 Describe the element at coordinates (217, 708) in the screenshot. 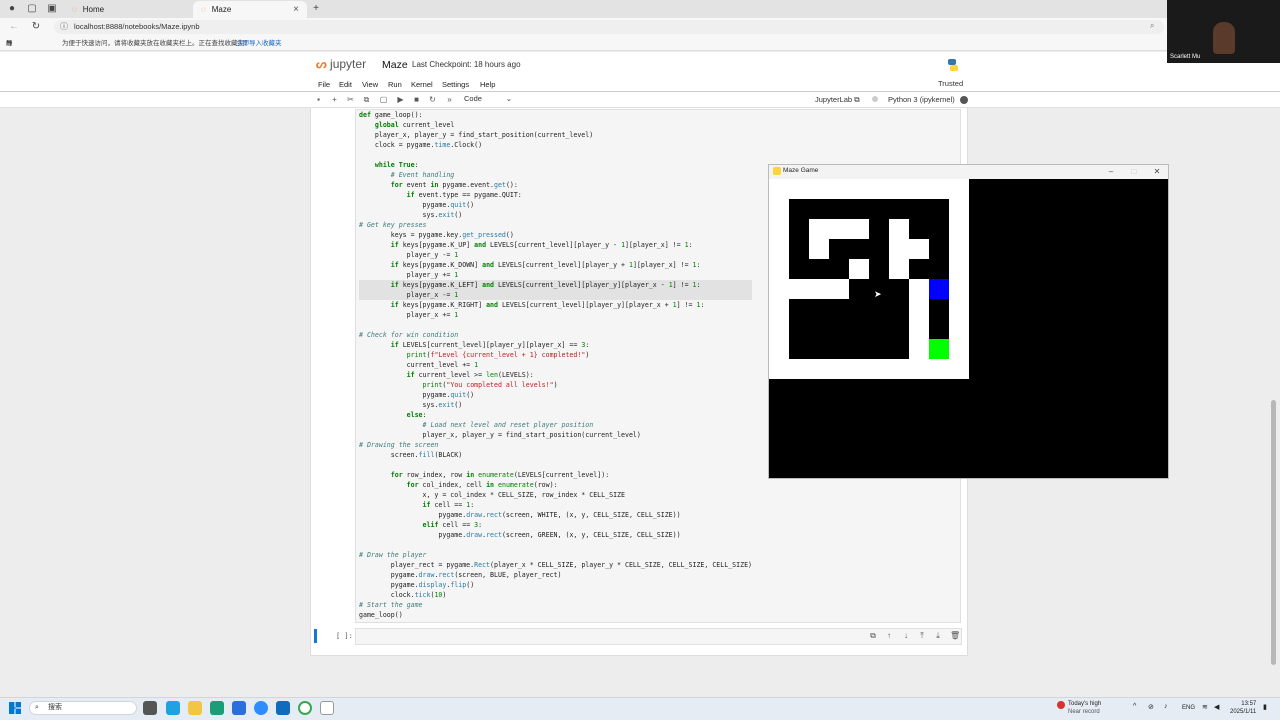

I see `edge-browser-icon` at that location.